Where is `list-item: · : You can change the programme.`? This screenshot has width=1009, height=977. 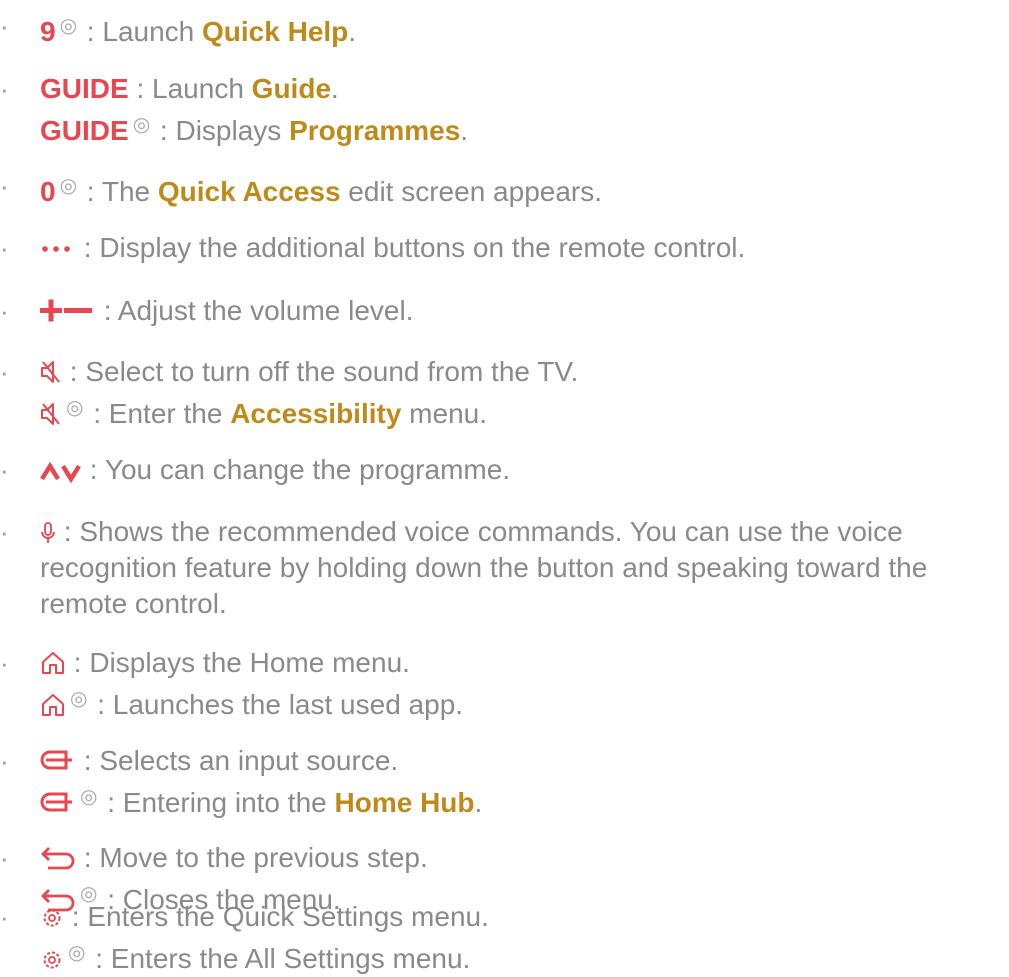
list-item: · : You can change the programme. is located at coordinates (255, 470).